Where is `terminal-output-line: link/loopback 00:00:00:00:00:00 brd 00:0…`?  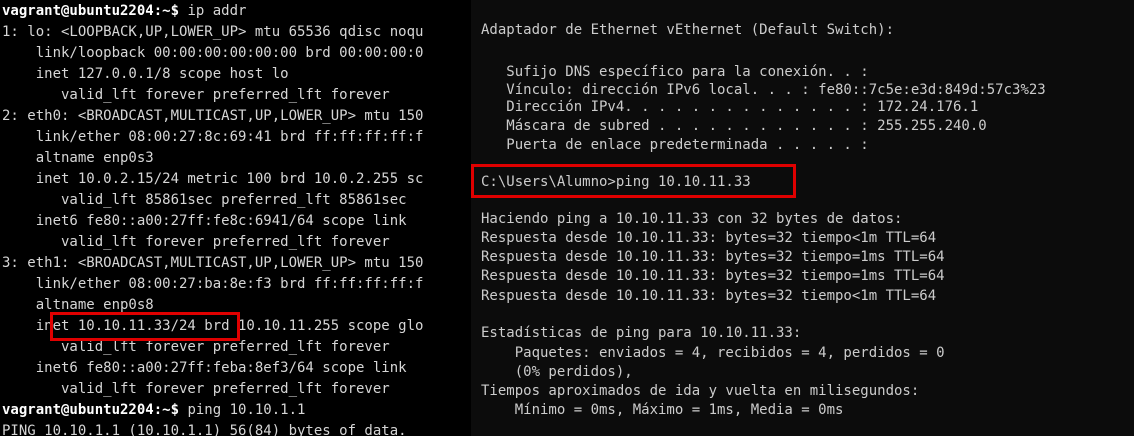
terminal-output-line: link/loopback 00:00:00:00:00:00 brd 00:0… is located at coordinates (213, 53).